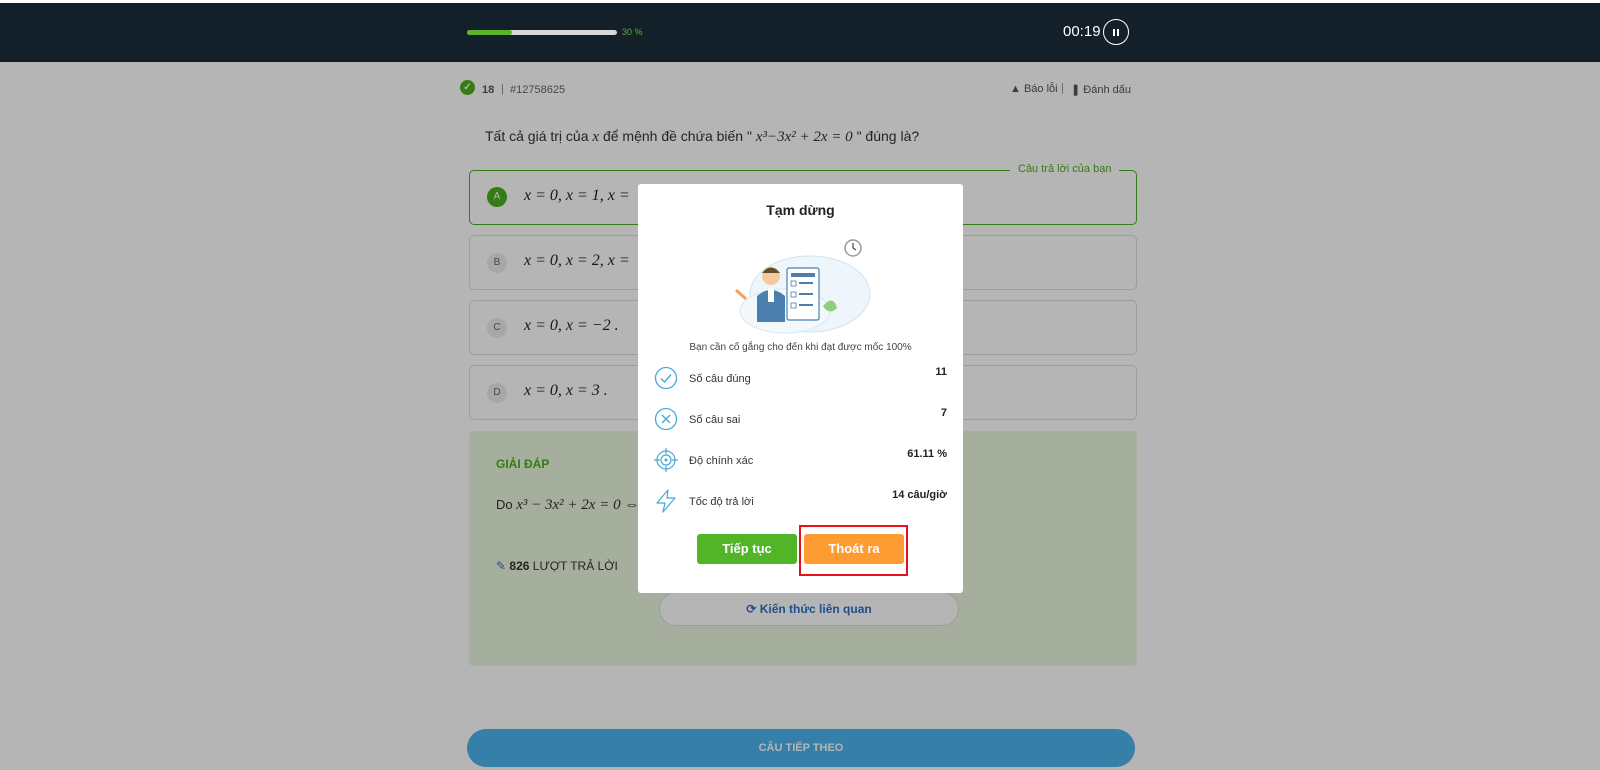  What do you see at coordinates (800, 210) in the screenshot?
I see `modal-title: Tạm dừng` at bounding box center [800, 210].